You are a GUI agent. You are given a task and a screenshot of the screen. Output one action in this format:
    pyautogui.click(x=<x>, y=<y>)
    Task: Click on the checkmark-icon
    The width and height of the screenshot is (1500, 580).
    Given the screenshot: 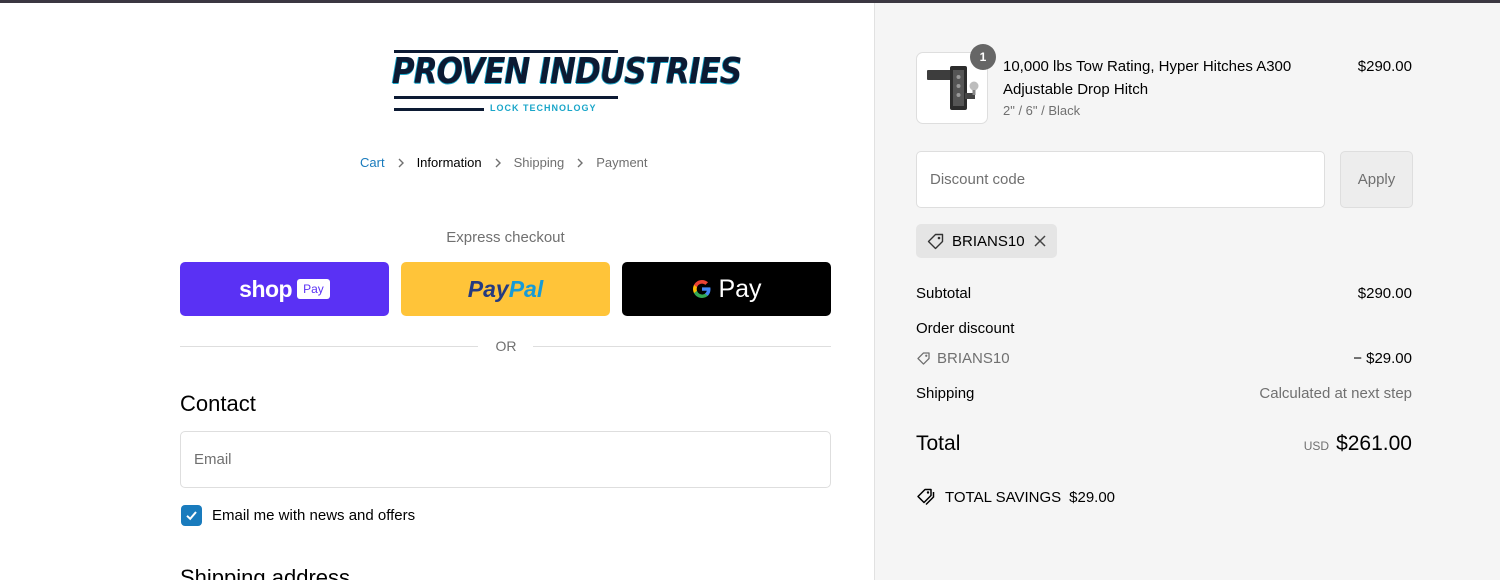 What is the action you would take?
    pyautogui.click(x=191, y=516)
    